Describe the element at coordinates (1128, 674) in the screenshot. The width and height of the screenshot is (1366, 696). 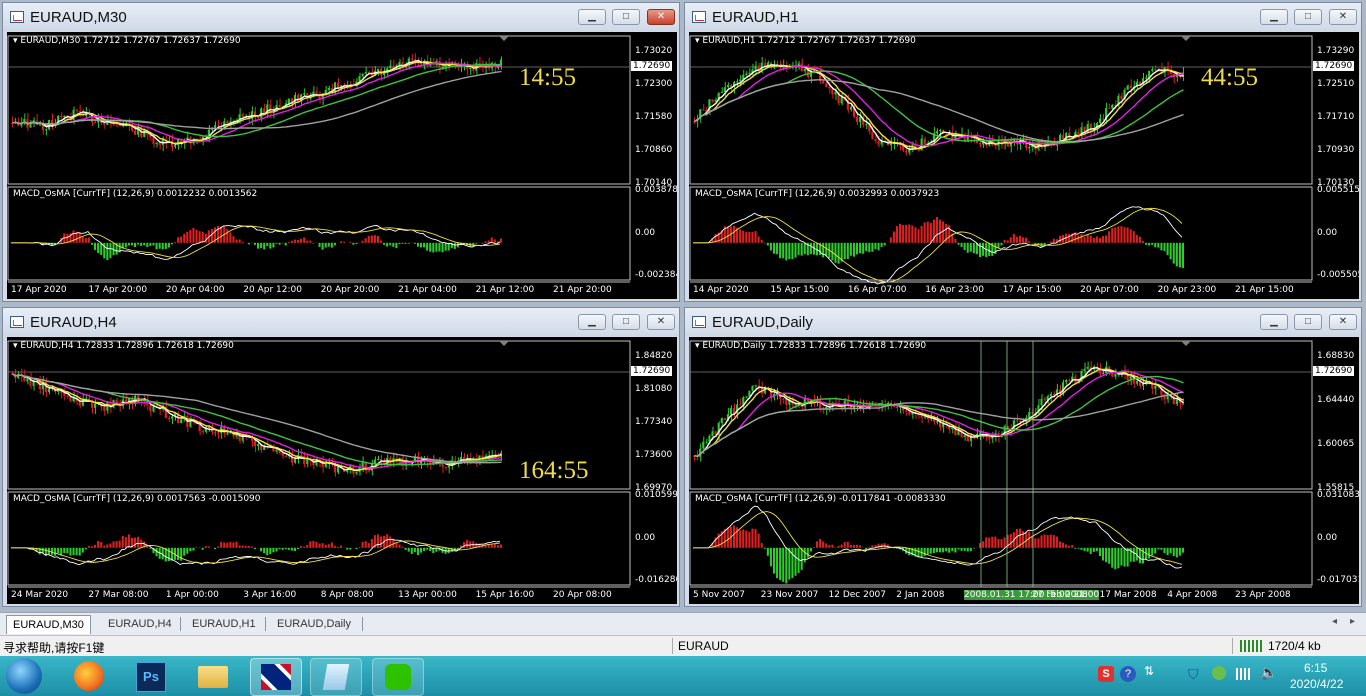
I see `help-icon: ?` at that location.